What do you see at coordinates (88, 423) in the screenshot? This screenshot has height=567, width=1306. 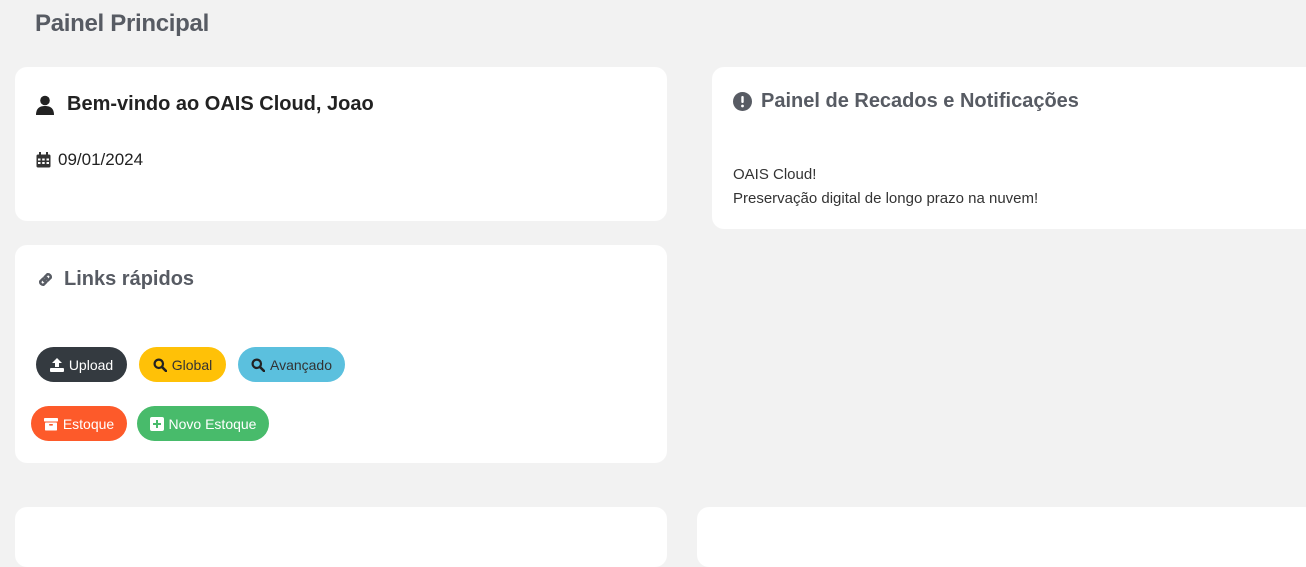 I see `estoque-button-label: Estoque` at bounding box center [88, 423].